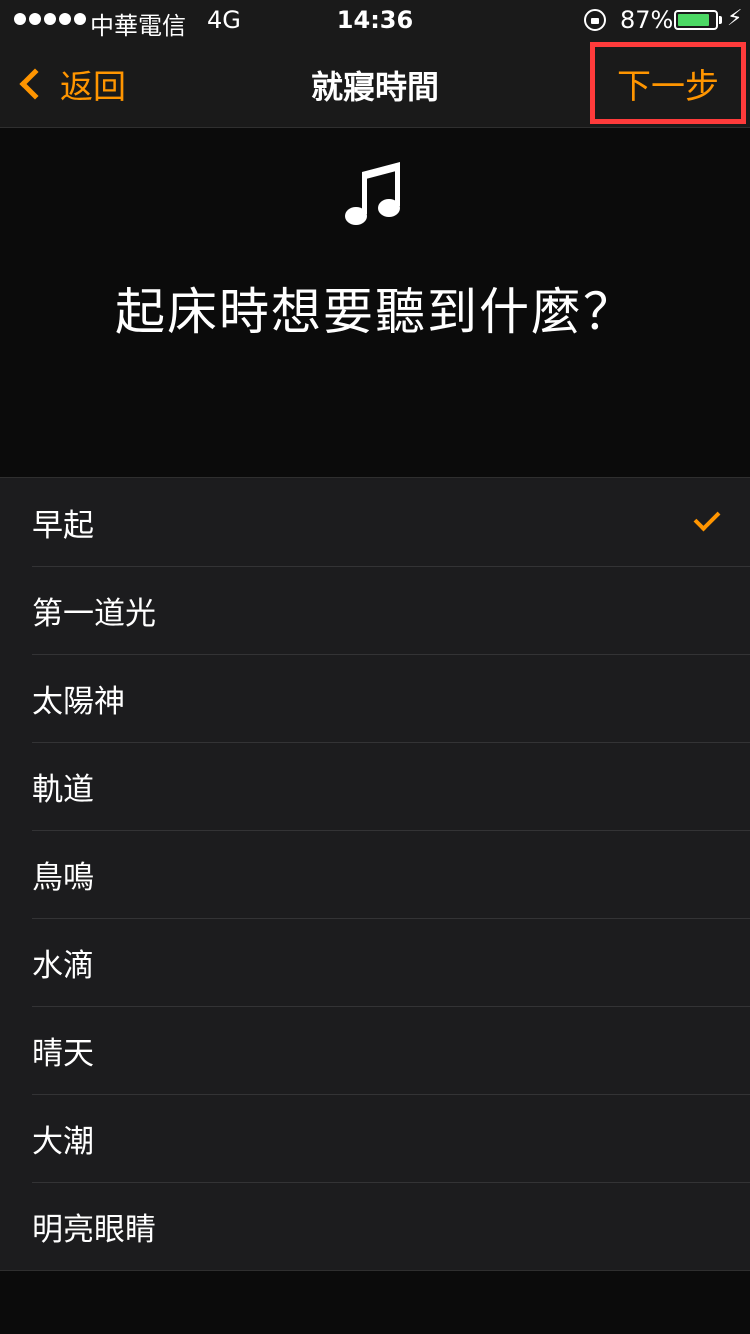  I want to click on sound-option-label: 第一道光, so click(94, 613).